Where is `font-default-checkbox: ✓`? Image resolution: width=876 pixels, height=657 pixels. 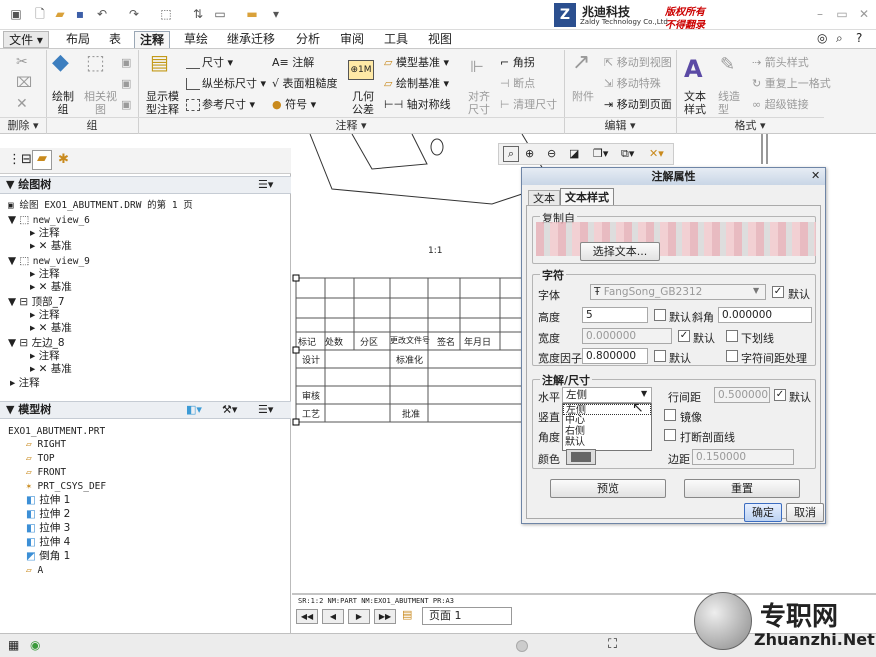
font-default-checkbox: ✓ is located at coordinates (778, 292).